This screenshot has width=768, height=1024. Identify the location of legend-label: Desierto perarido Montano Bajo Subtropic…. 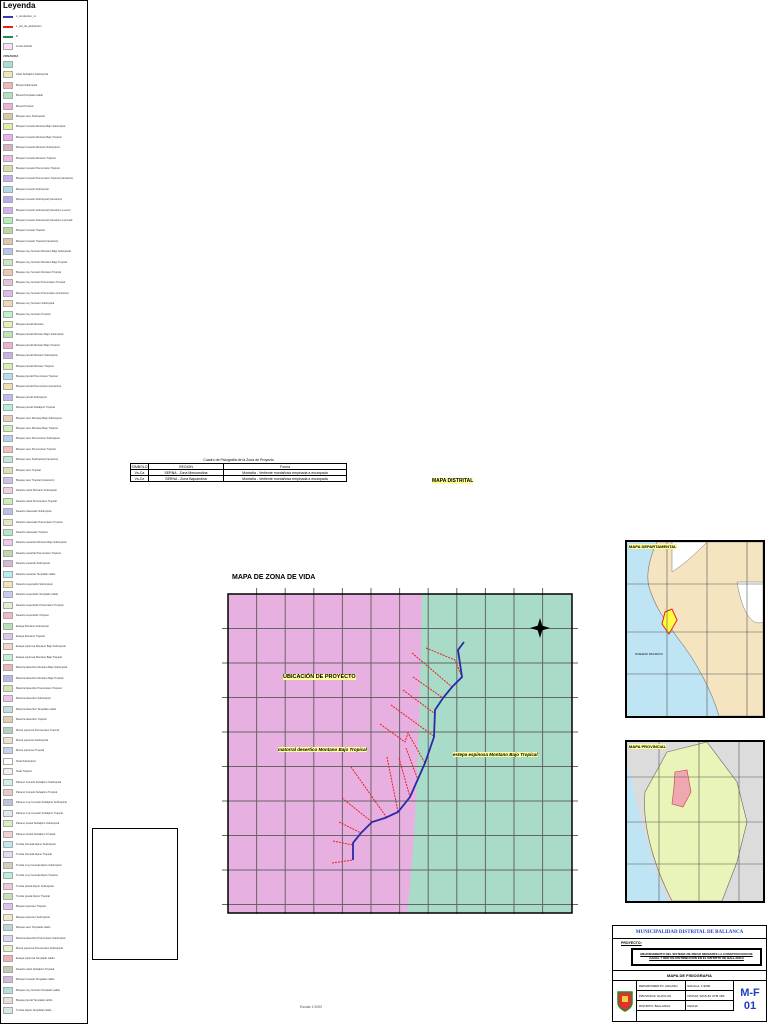
(41, 543).